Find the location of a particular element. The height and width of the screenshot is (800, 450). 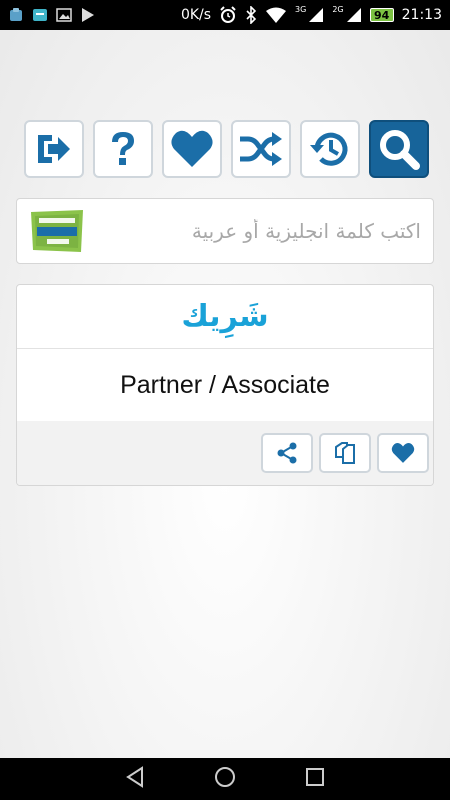

status-notifications is located at coordinates (52, 15).